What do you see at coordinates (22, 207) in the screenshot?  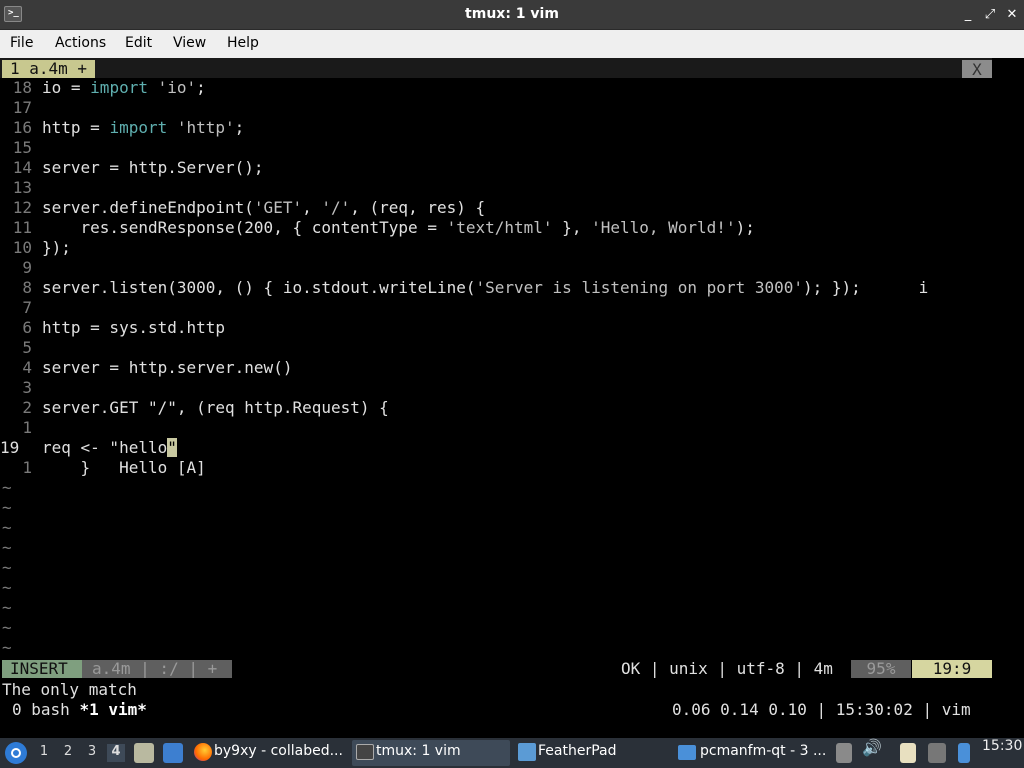 I see `line-number: 12` at bounding box center [22, 207].